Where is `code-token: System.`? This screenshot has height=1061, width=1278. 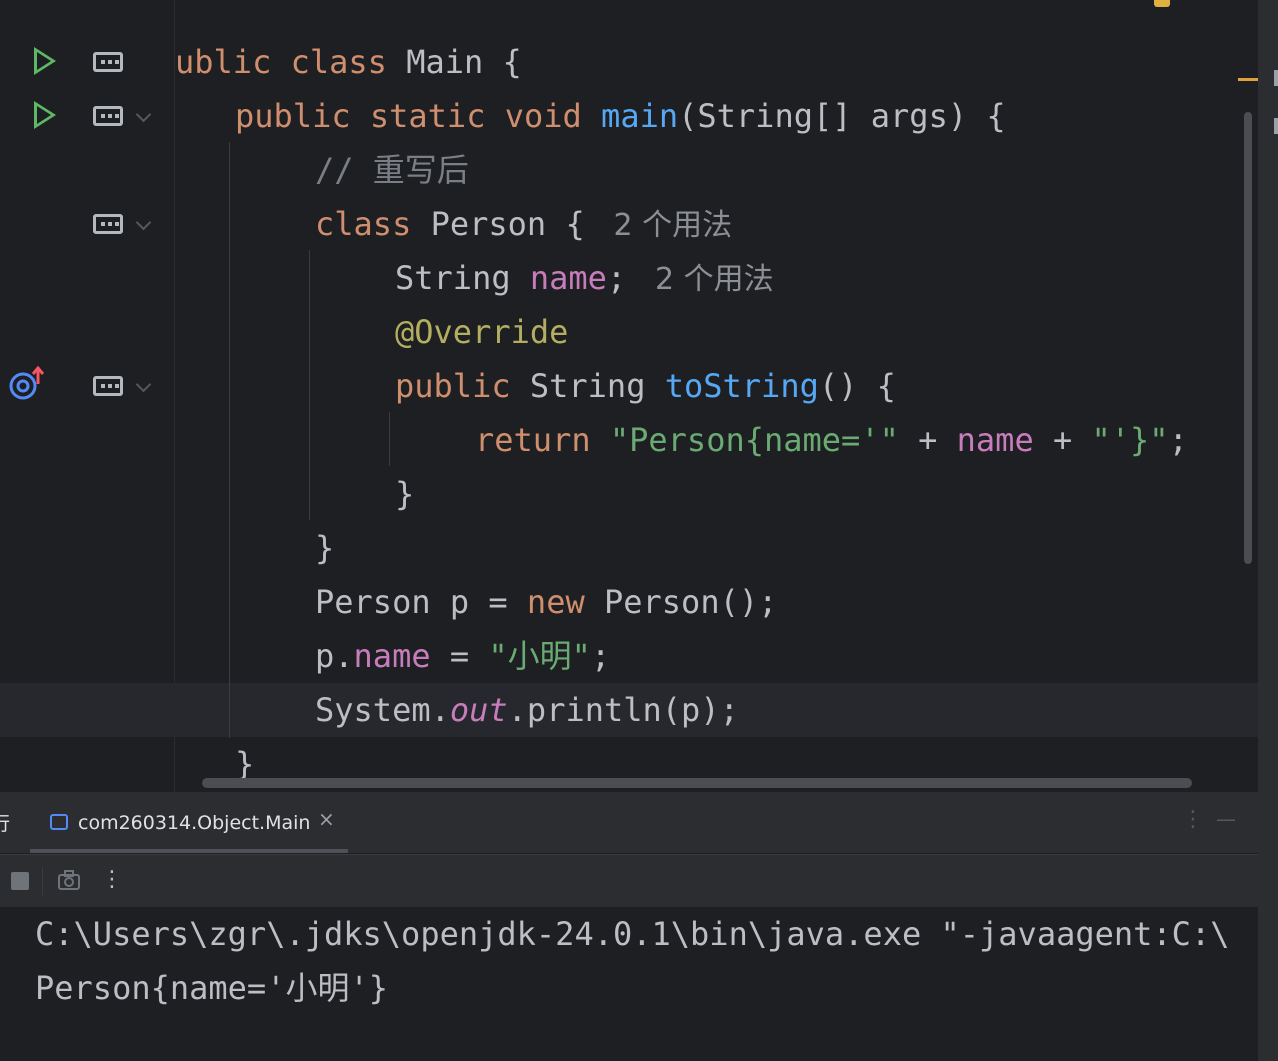 code-token: System. is located at coordinates (382, 710).